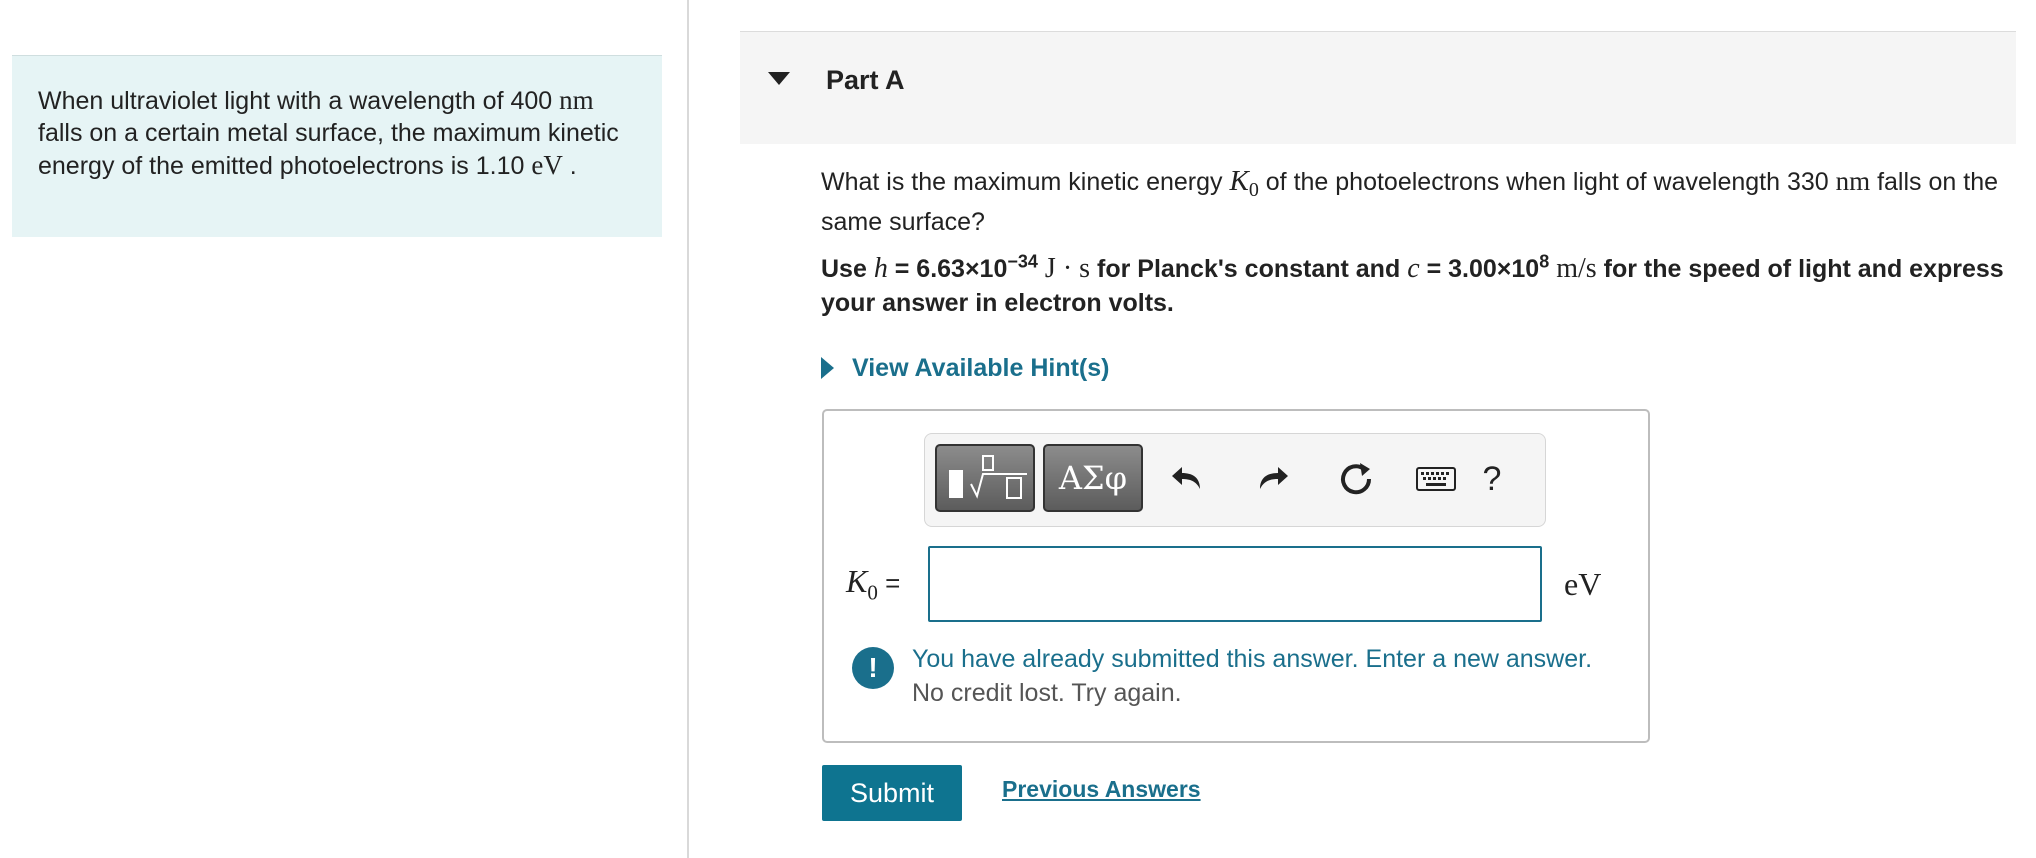 The width and height of the screenshot is (2036, 858). What do you see at coordinates (547, 165) in the screenshot?
I see `energy-unit: eV` at bounding box center [547, 165].